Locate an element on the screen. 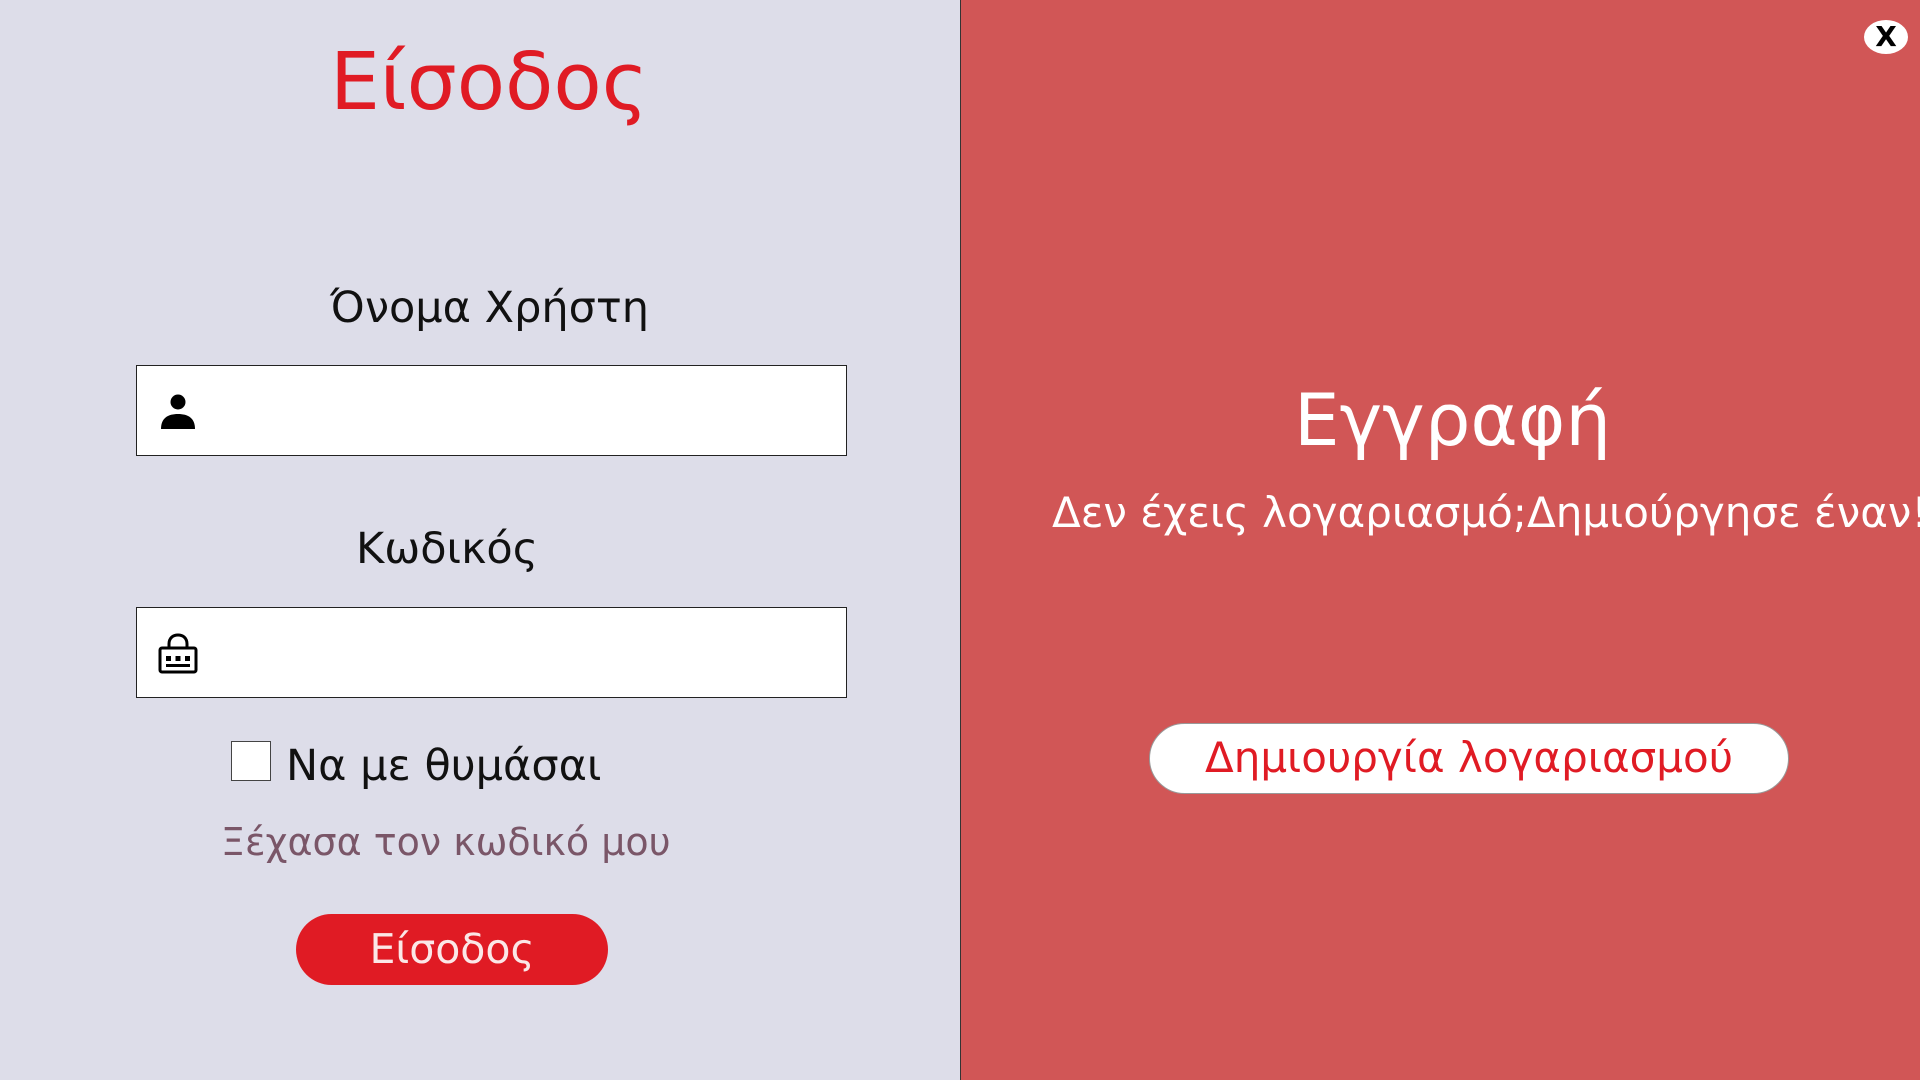 Image resolution: width=1920 pixels, height=1080 pixels. register-title: Εγγραφή is located at coordinates (1453, 420).